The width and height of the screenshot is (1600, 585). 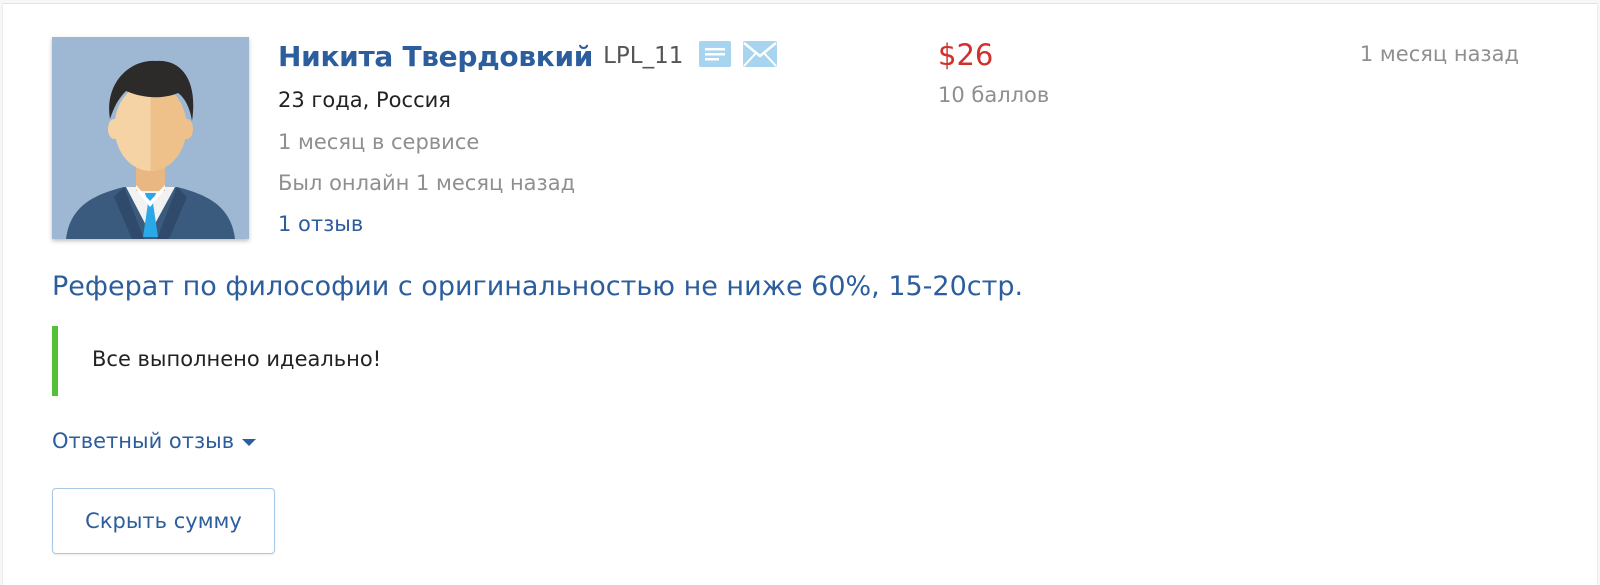 What do you see at coordinates (435, 56) in the screenshot?
I see `user-name-link: Никита Твердовкий` at bounding box center [435, 56].